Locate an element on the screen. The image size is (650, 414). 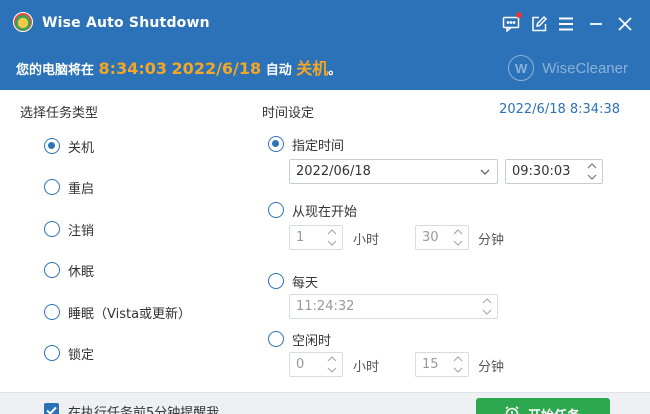
brand-name: WiseCleaner is located at coordinates (585, 68).